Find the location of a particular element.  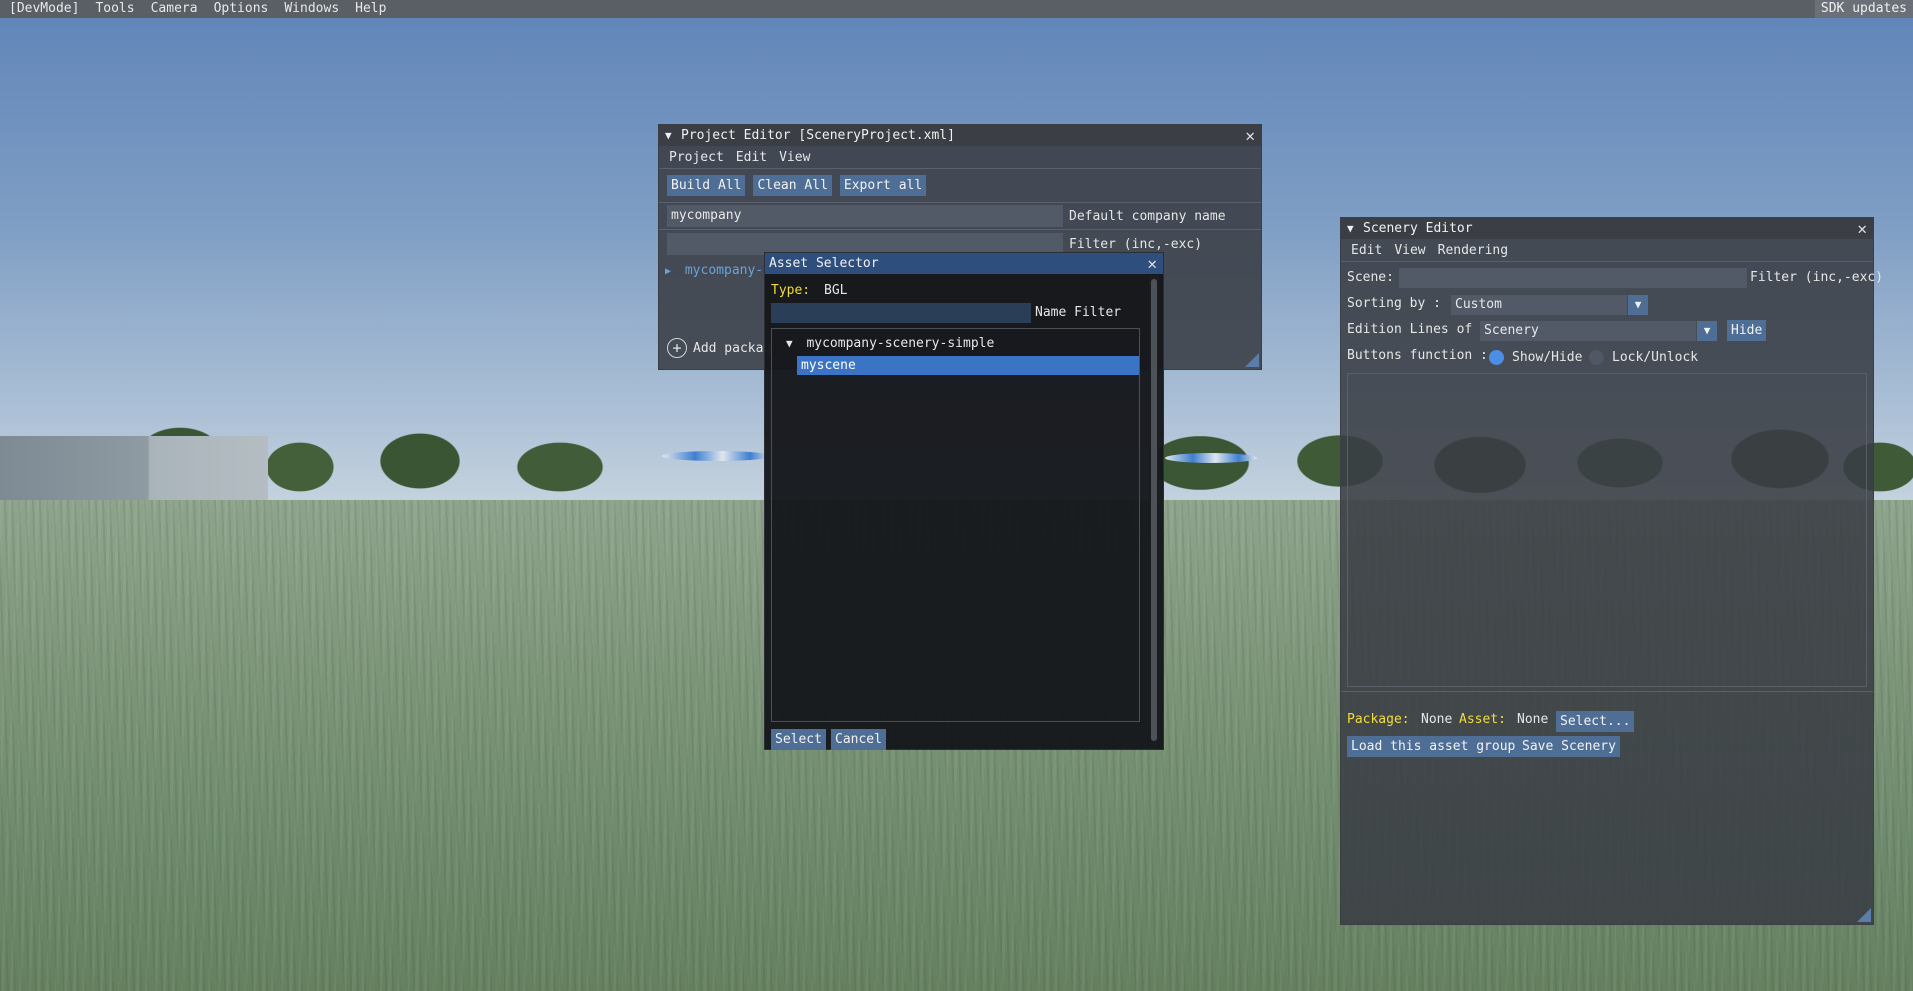

project-filter-label: Filter (inc,-exc) is located at coordinates (1136, 244).